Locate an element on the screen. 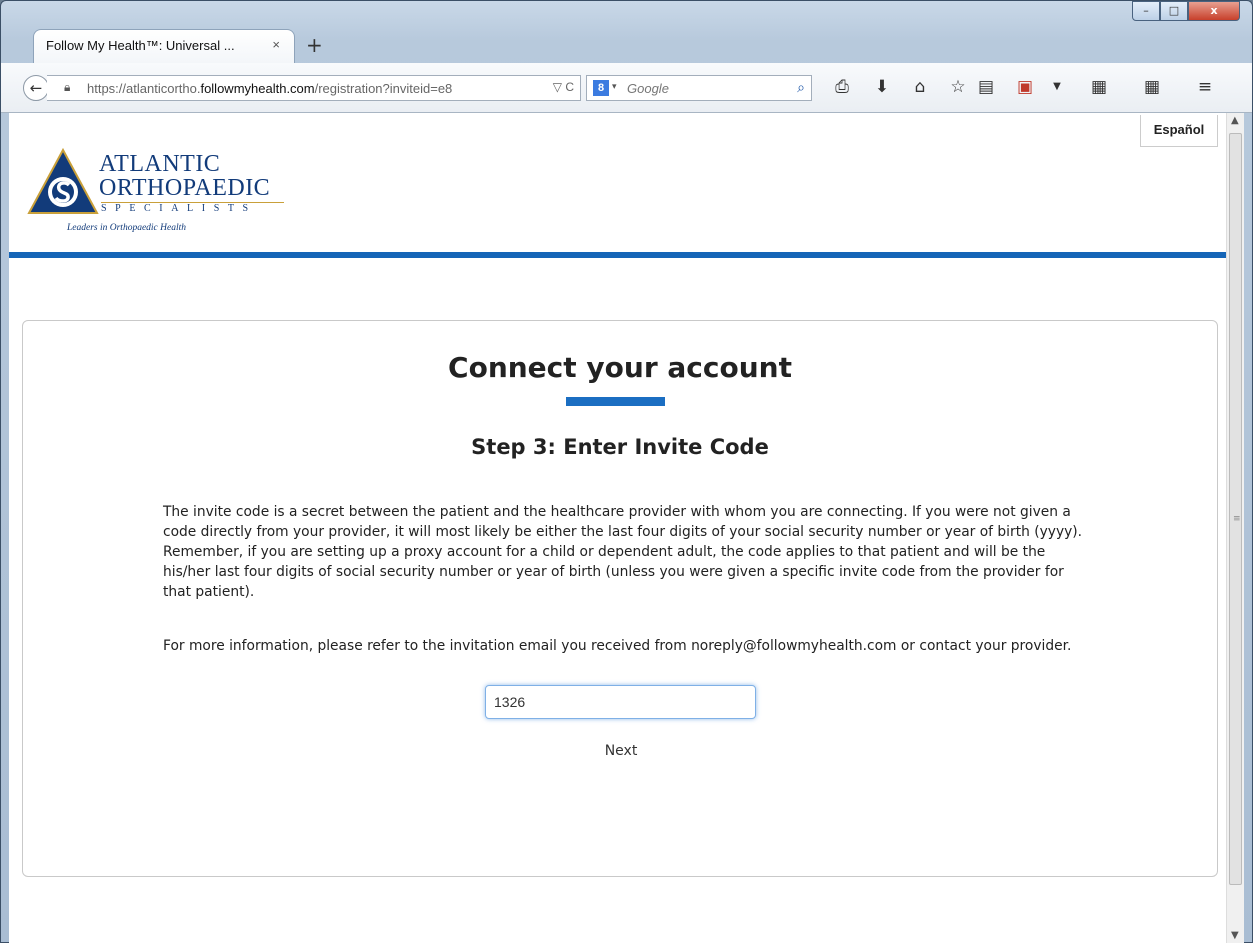 Image resolution: width=1253 pixels, height=943 pixels. pdf-icon: ▣ is located at coordinates (1025, 87).